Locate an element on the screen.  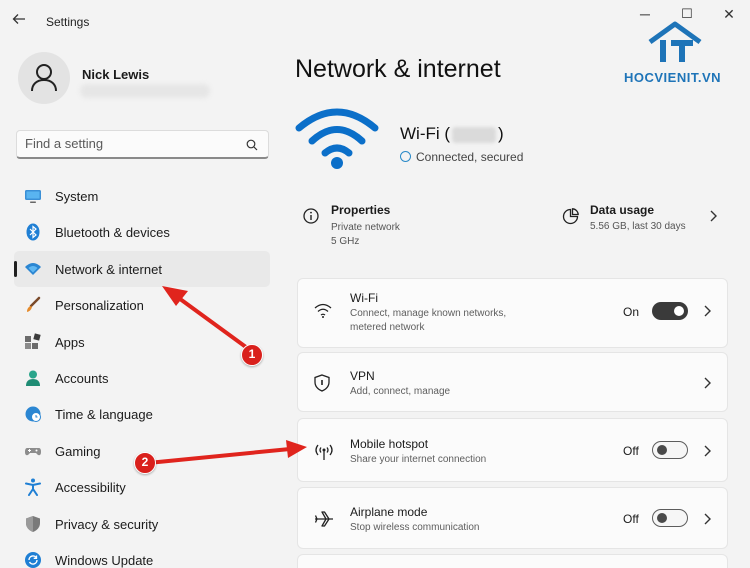
annotation-arrows is located at coordinates (226, 375).